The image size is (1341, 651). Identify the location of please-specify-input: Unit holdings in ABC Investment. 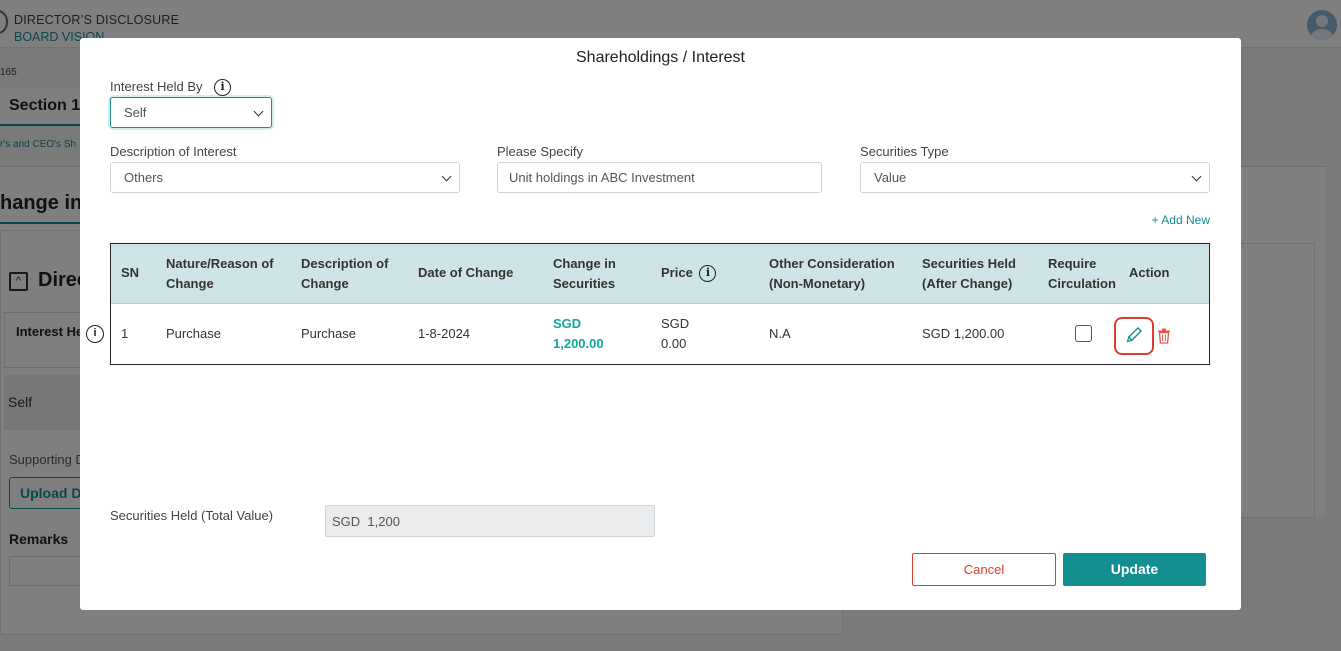
(659, 177).